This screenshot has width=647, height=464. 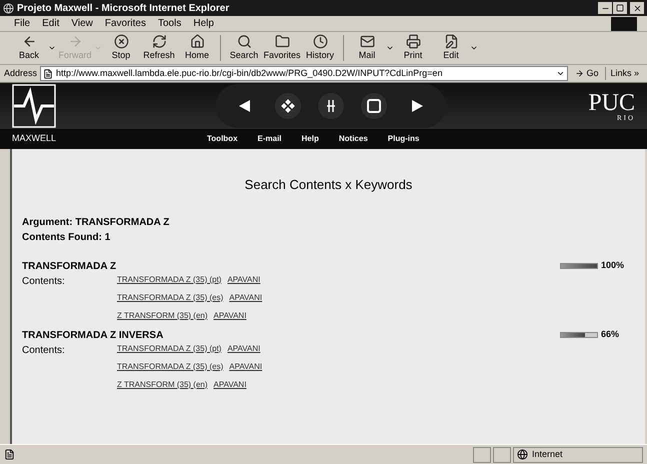 I want to click on address-label: Address, so click(x=21, y=73).